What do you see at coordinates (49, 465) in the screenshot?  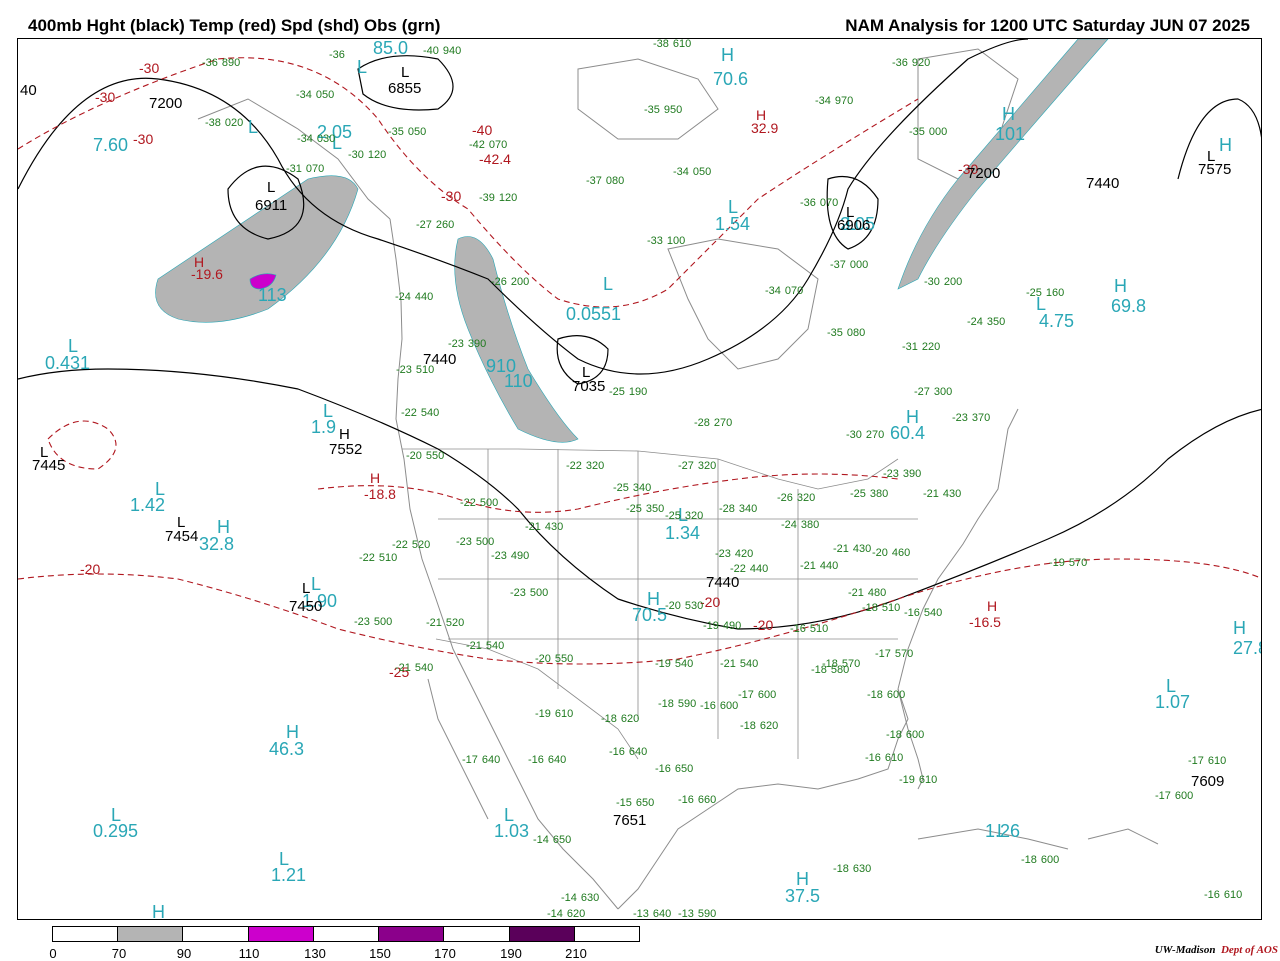 I see `map-center-label: 7445` at bounding box center [49, 465].